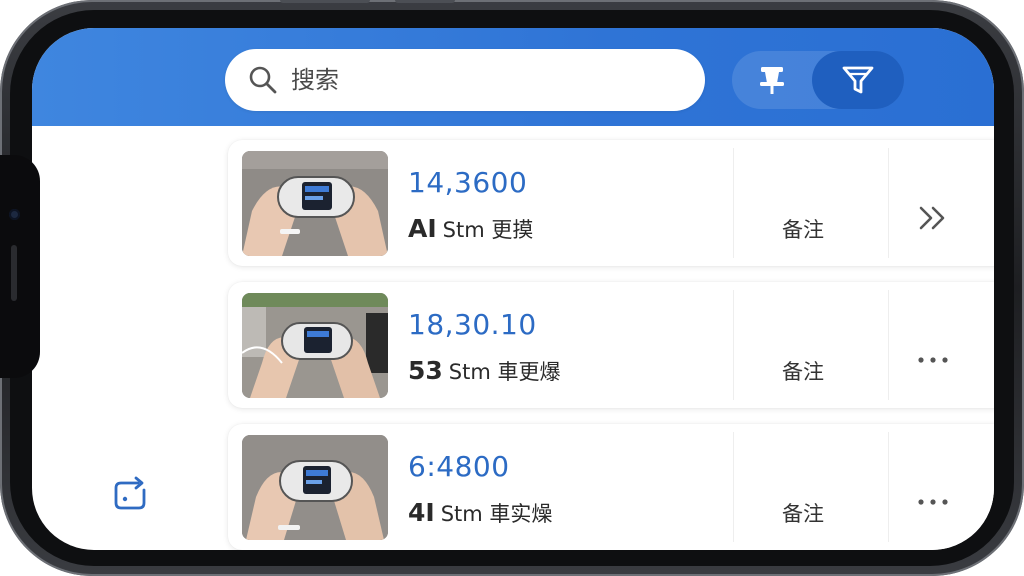 The image size is (1024, 576). I want to click on item-count: 4I, so click(421, 512).